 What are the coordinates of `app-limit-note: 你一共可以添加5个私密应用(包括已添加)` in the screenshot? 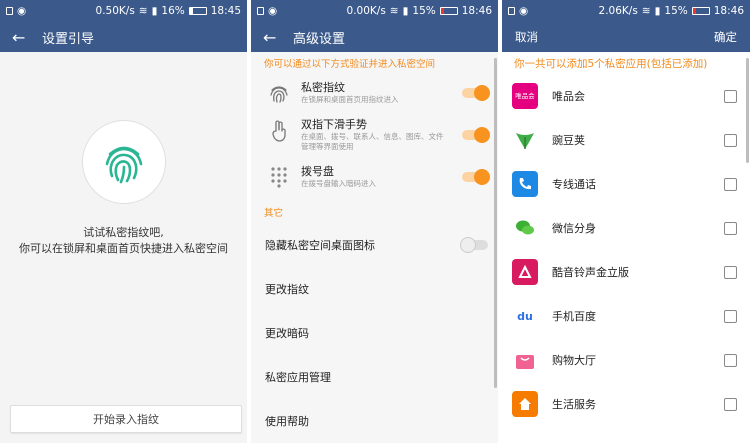 It's located at (611, 63).